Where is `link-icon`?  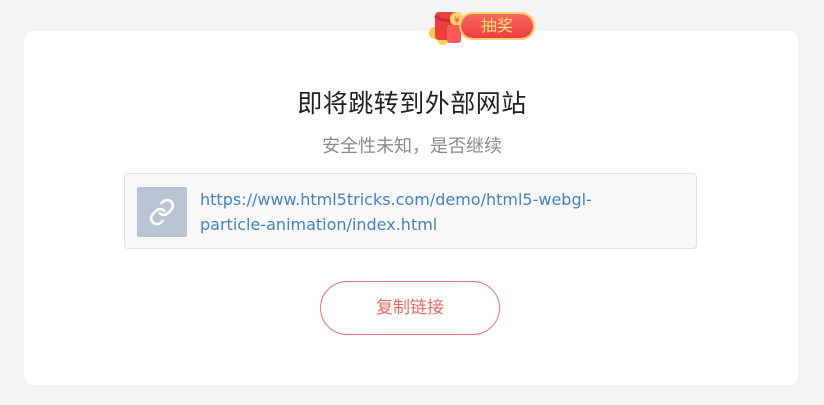 link-icon is located at coordinates (162, 212).